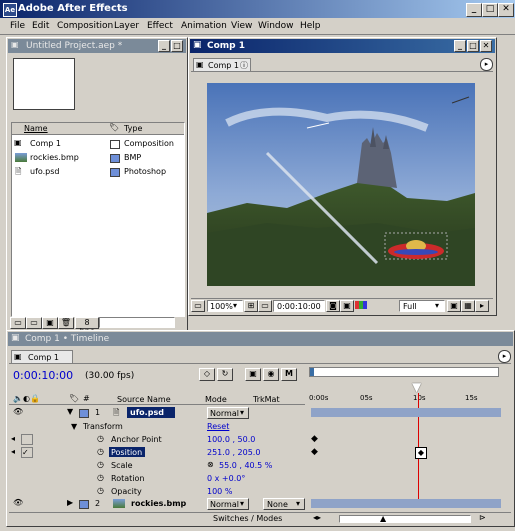  I want to click on keyframe-checkbox, so click(27, 439).